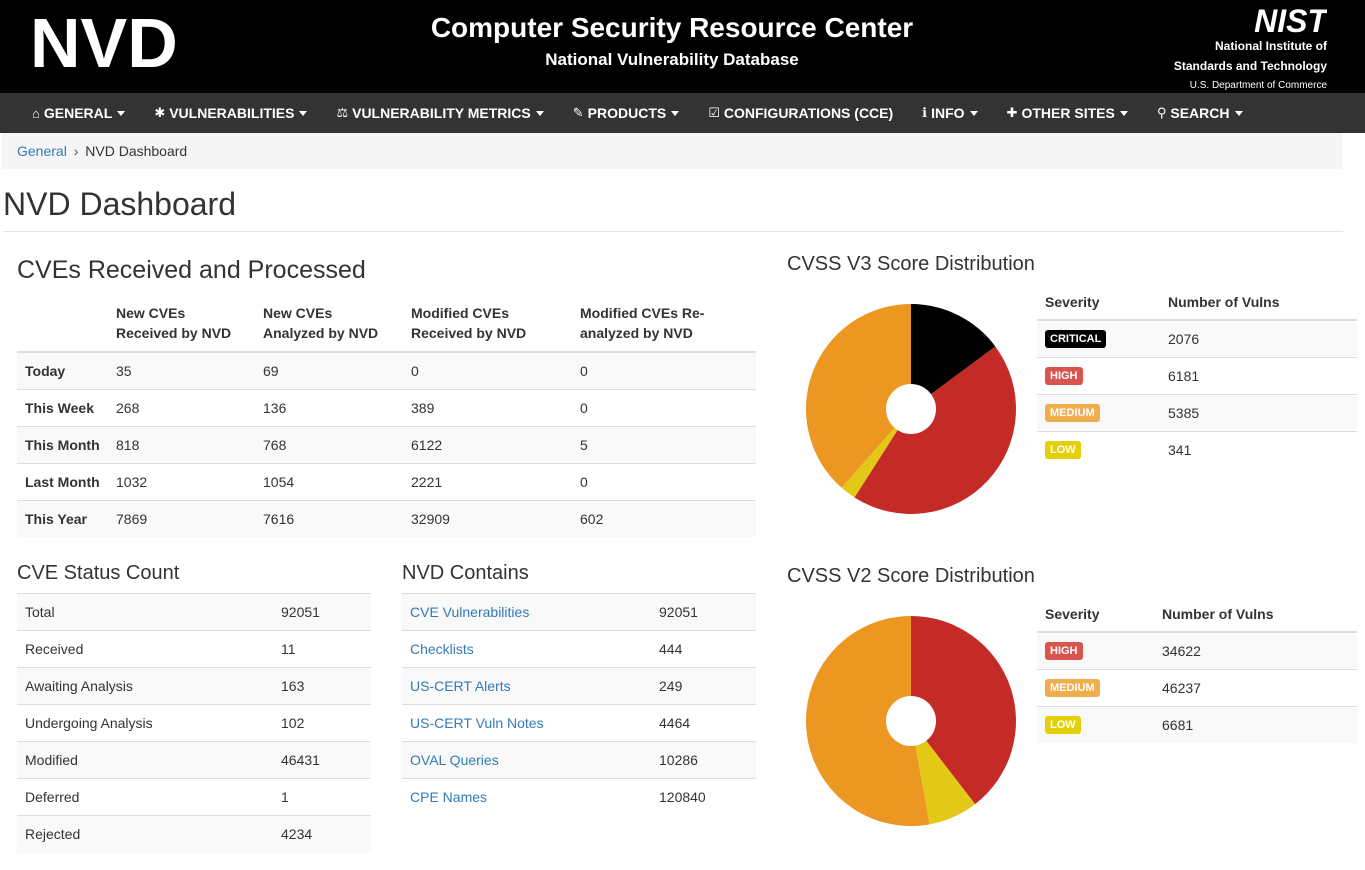  I want to click on contains-value: 444, so click(703, 649).